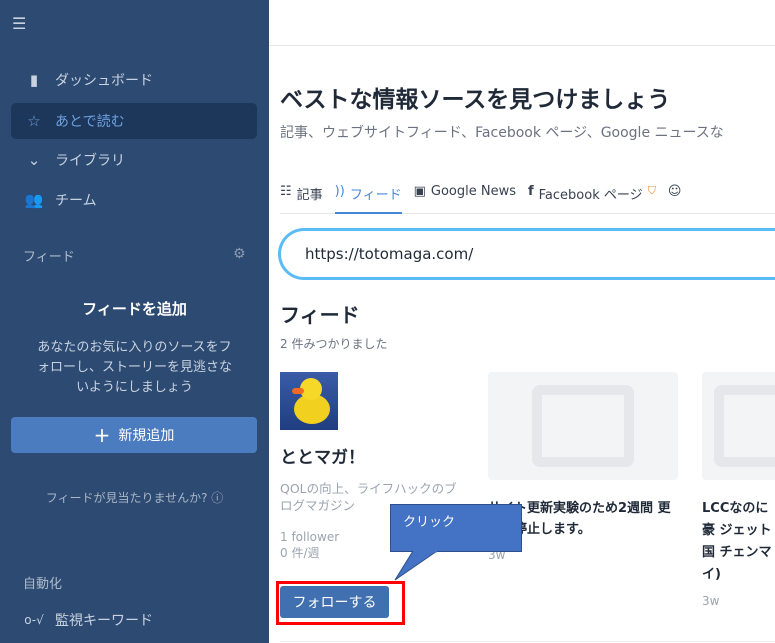 Image resolution: width=775 pixels, height=643 pixels. Describe the element at coordinates (475, 100) in the screenshot. I see `page-title: ベストな情報ソースを見つけましょう` at that location.